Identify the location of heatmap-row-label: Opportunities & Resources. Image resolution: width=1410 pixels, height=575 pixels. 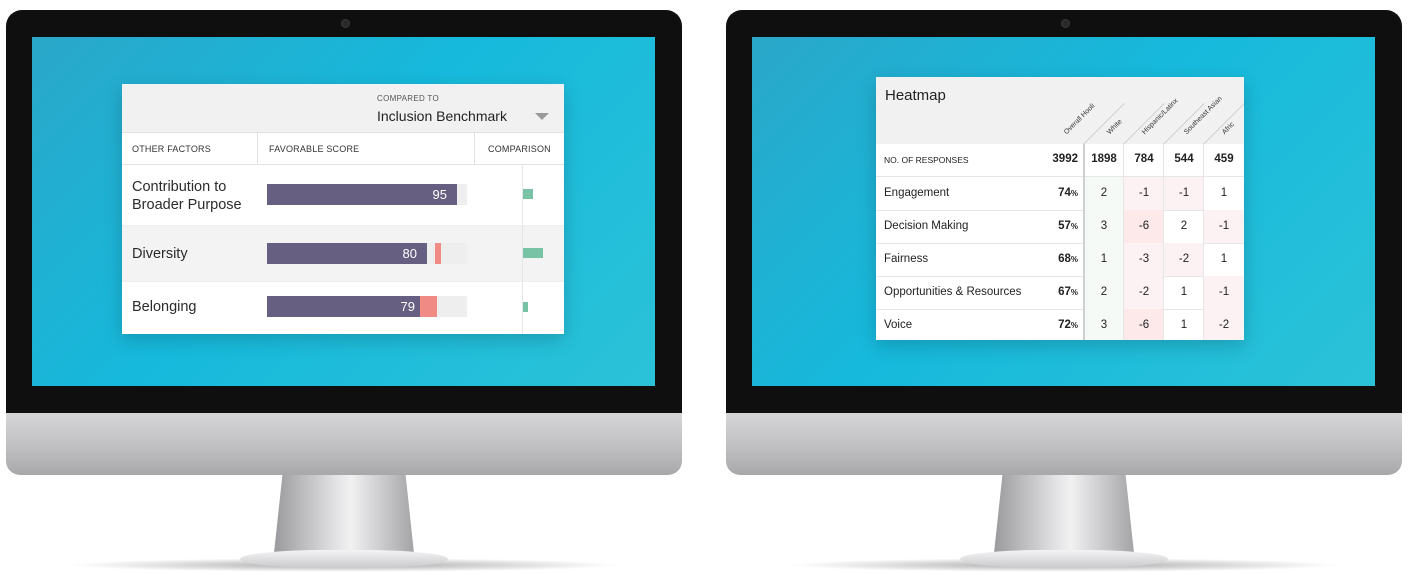
(953, 292).